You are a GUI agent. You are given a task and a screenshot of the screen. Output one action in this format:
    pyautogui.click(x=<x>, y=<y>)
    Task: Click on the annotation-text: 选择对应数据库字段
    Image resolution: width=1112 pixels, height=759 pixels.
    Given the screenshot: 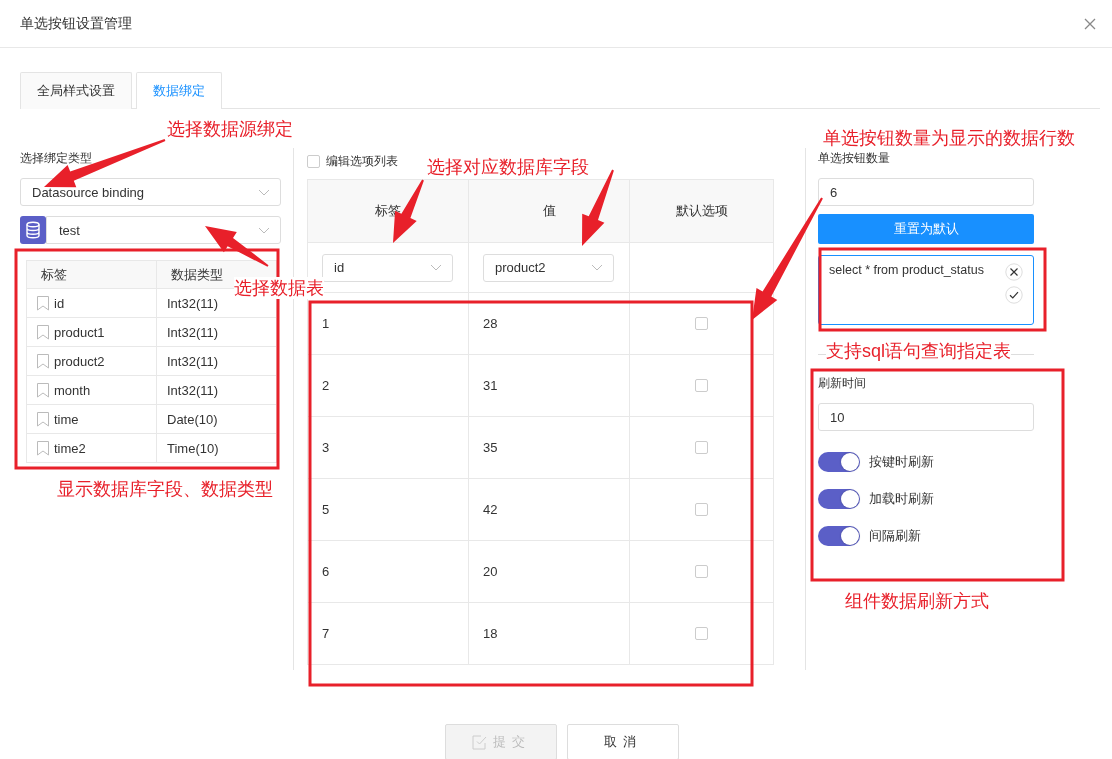 What is the action you would take?
    pyautogui.click(x=508, y=167)
    